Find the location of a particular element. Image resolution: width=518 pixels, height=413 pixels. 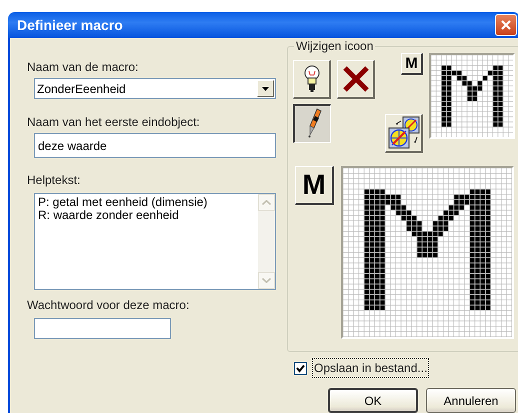

pen-button is located at coordinates (312, 123).